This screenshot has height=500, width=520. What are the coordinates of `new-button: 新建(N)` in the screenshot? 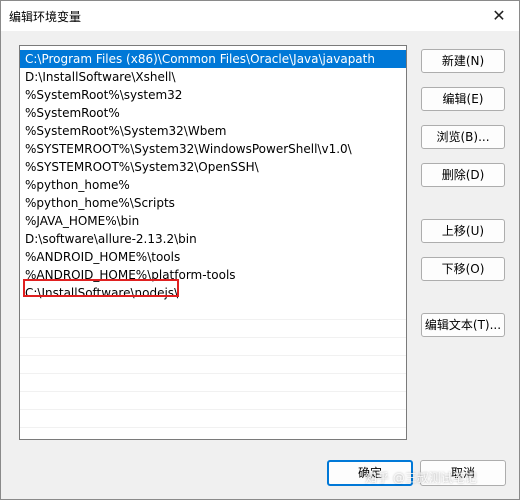 It's located at (463, 61).